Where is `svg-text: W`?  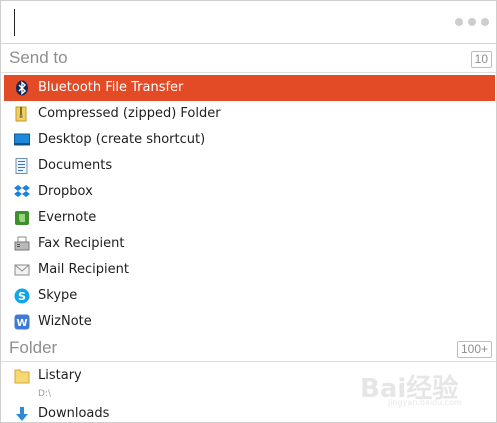 svg-text: W is located at coordinates (21, 323).